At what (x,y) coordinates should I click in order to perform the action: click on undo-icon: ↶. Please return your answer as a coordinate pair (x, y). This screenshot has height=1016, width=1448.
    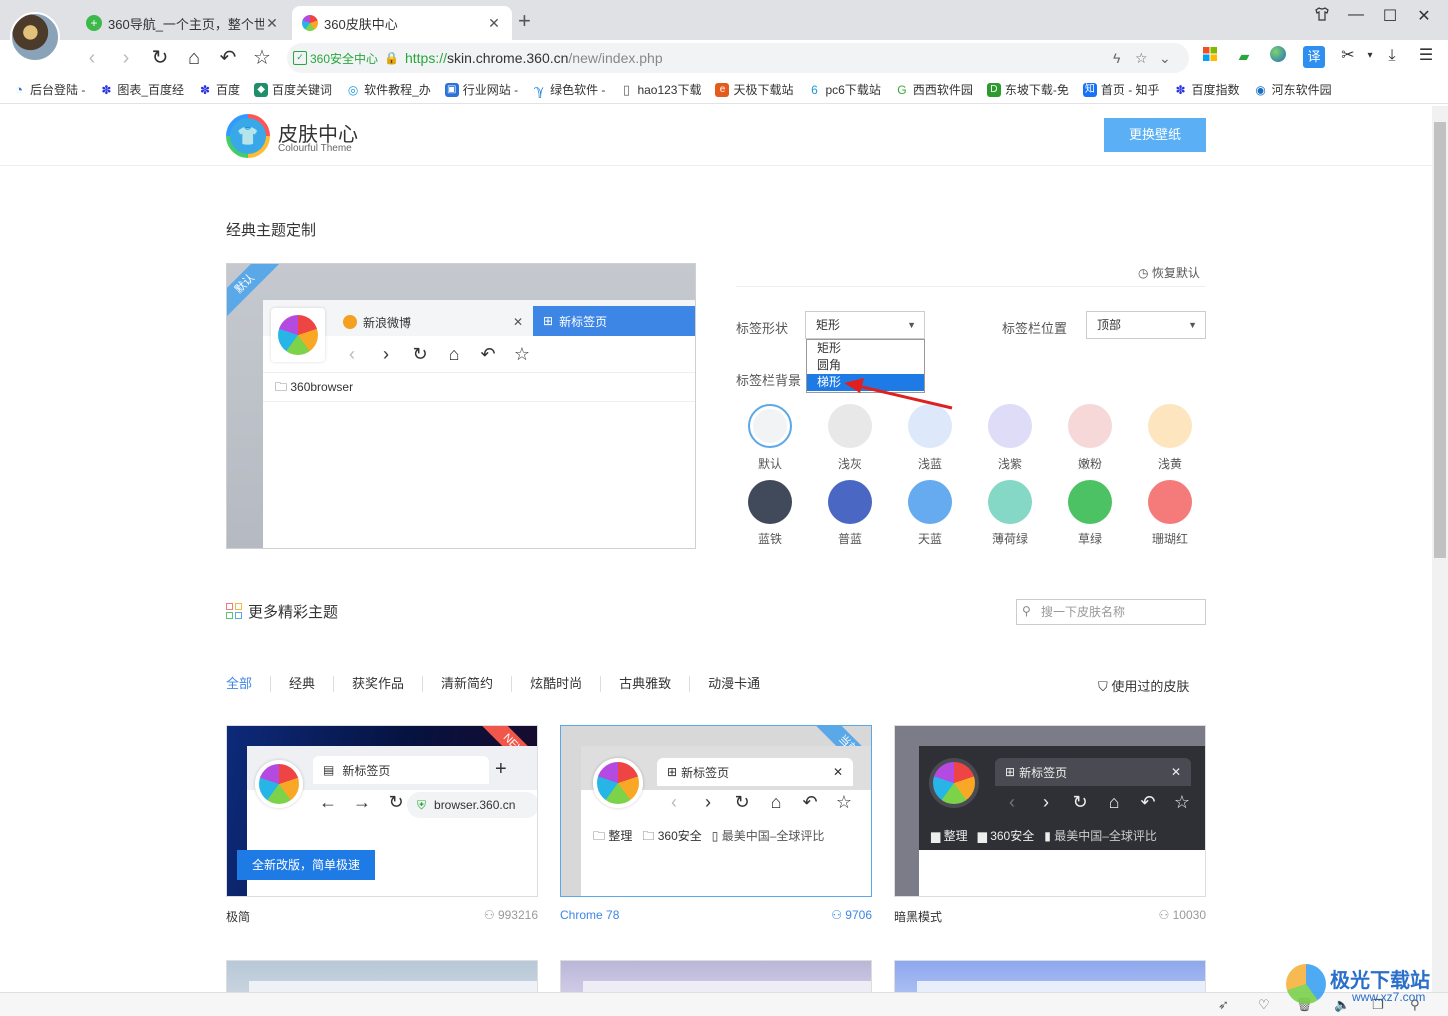
    Looking at the image, I should click on (228, 58).